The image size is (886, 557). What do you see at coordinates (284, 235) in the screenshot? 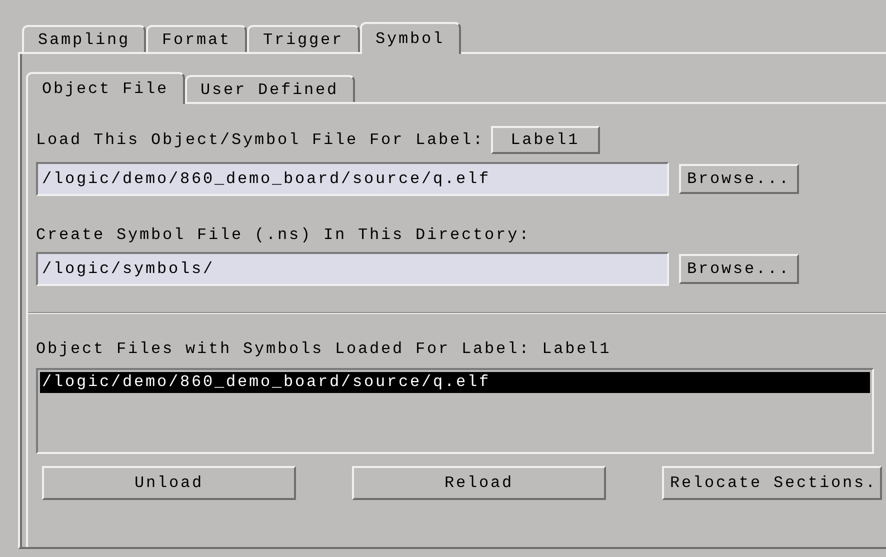
I see `field-label: Create Symbol File (.ns) In This Directory:` at bounding box center [284, 235].